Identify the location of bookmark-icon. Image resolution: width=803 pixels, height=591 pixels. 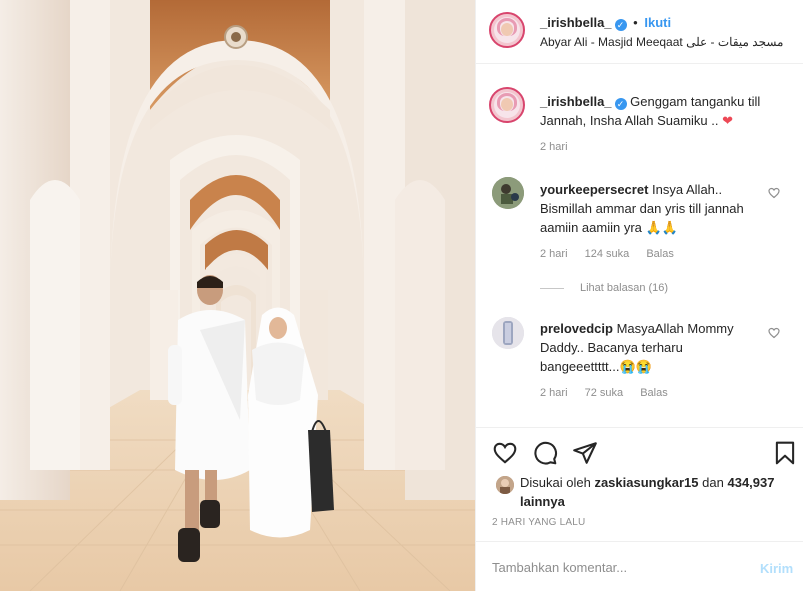
(785, 453).